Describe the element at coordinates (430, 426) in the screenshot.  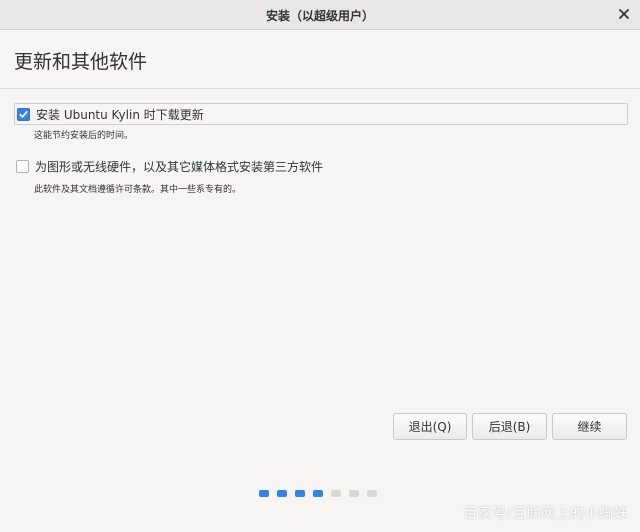
I see `quit-button: 退出(Q)` at that location.